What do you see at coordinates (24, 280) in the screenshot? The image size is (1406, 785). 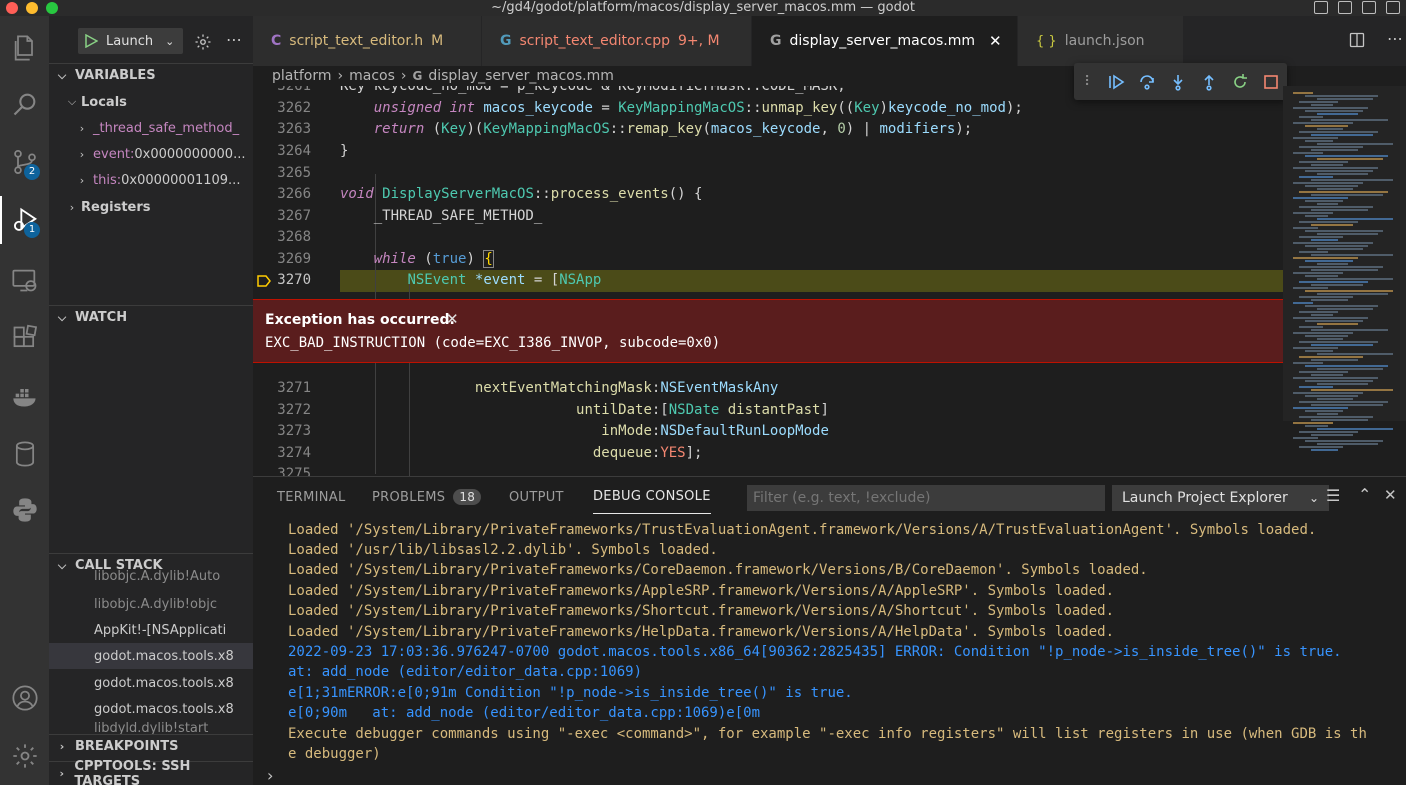 I see `remote-explorer-button` at bounding box center [24, 280].